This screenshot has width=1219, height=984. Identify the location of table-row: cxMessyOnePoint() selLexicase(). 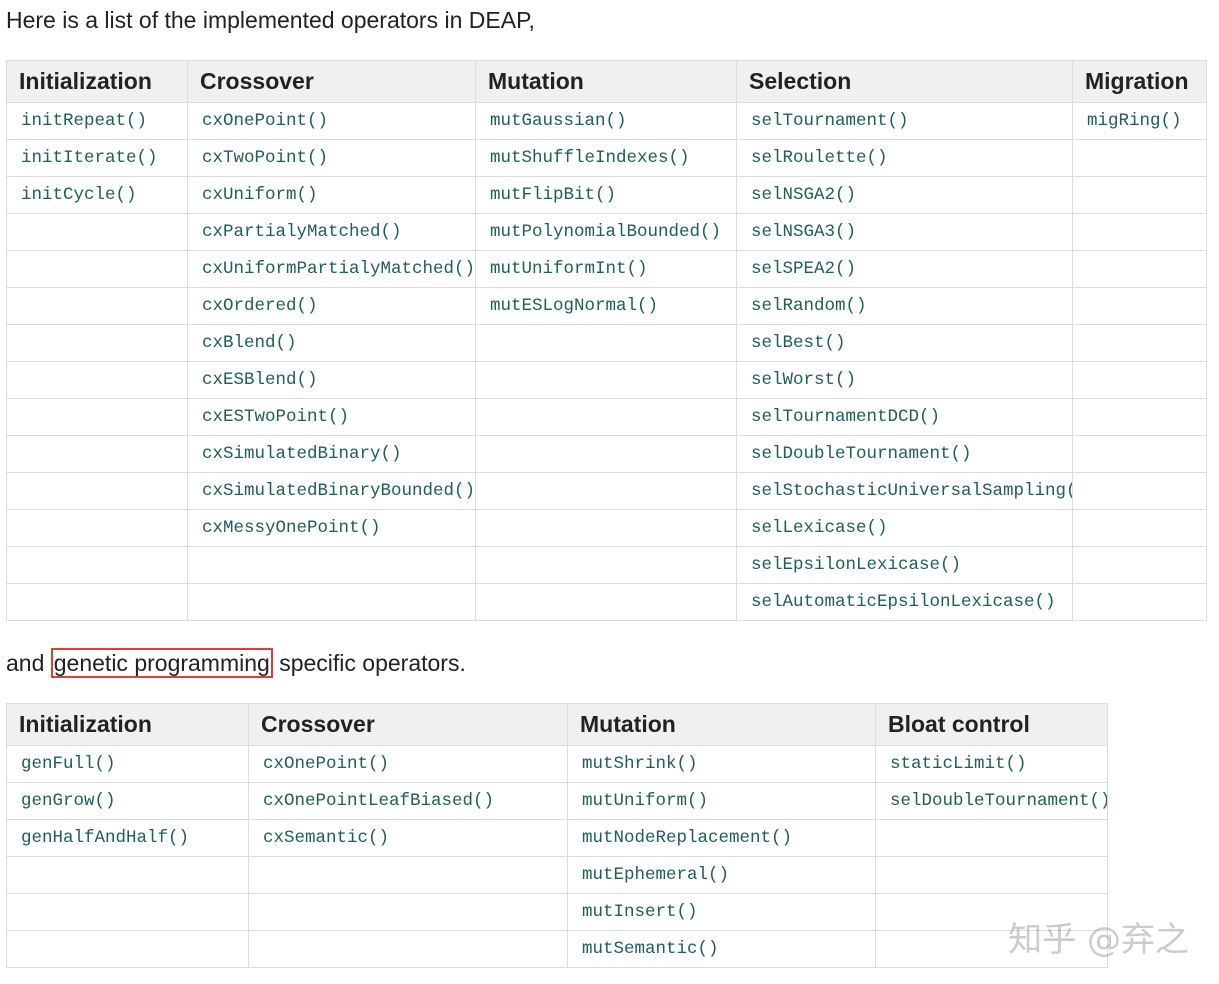
(606, 528).